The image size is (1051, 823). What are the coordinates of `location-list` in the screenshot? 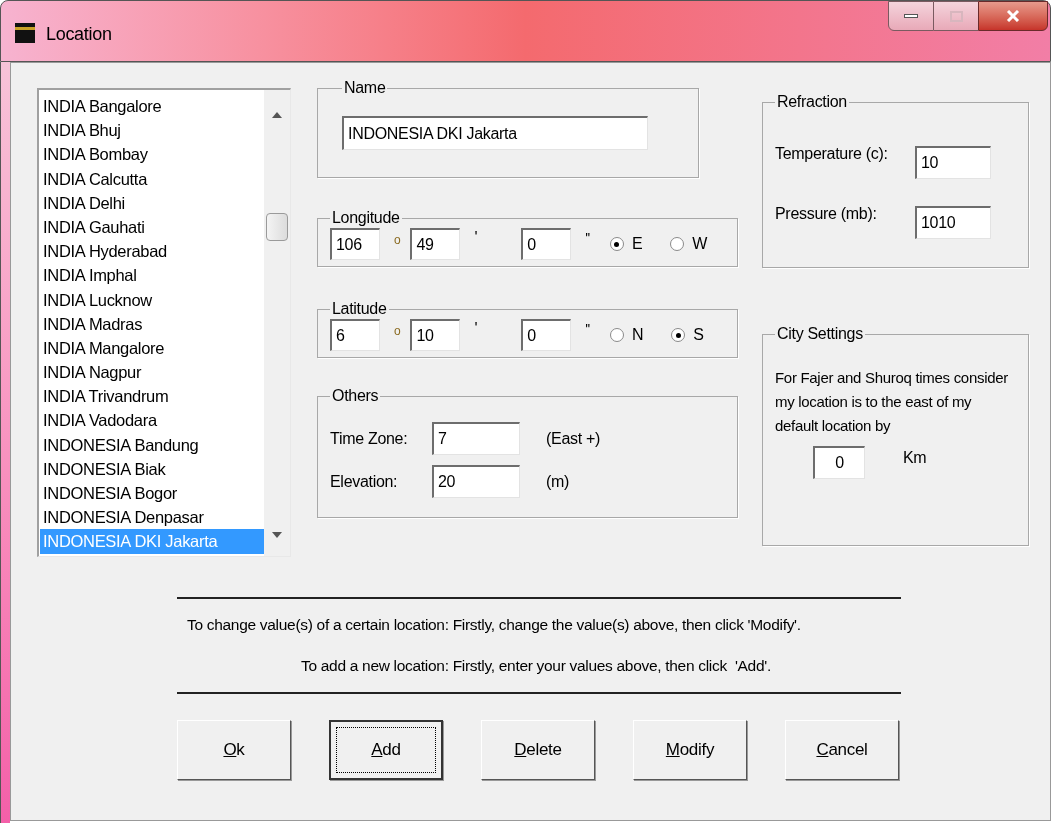 It's located at (164, 322).